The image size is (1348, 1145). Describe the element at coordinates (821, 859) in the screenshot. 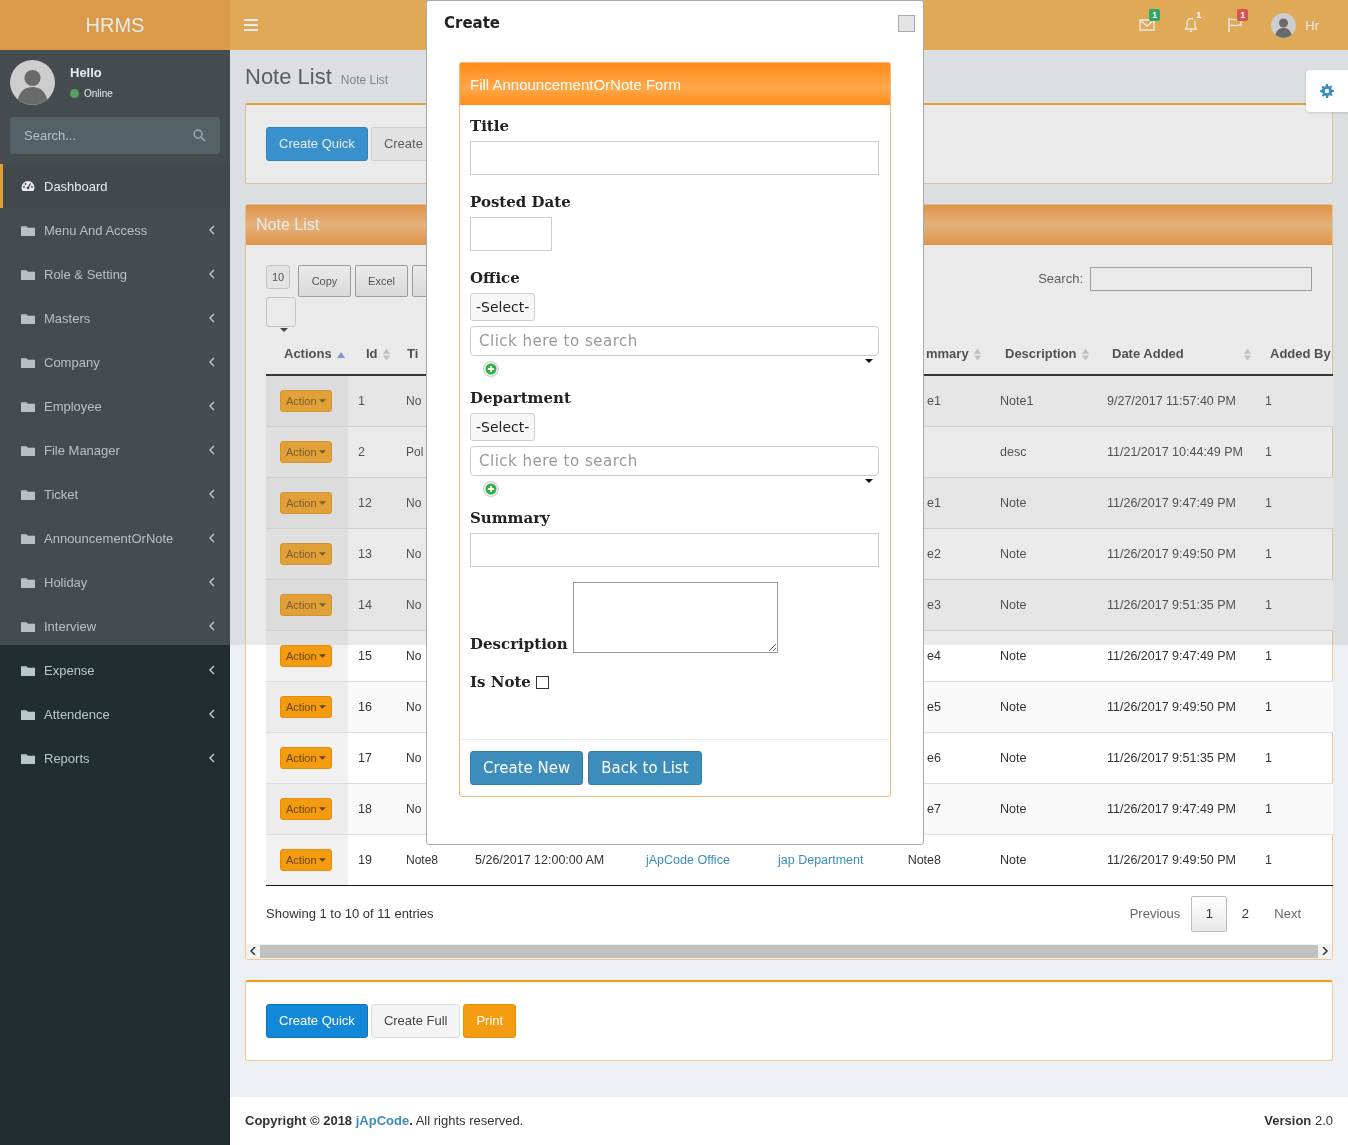

I see `table-link: jap Department` at that location.